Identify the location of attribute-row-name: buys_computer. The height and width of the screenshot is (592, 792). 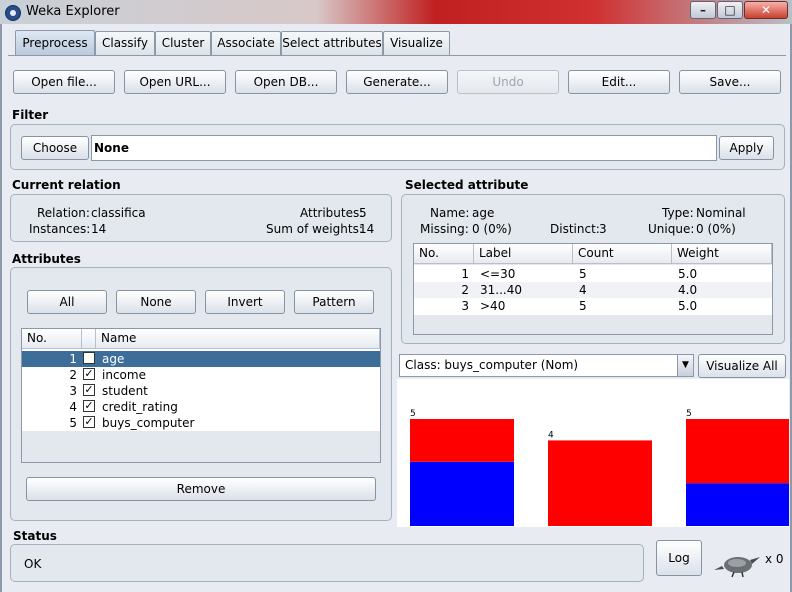
(148, 423).